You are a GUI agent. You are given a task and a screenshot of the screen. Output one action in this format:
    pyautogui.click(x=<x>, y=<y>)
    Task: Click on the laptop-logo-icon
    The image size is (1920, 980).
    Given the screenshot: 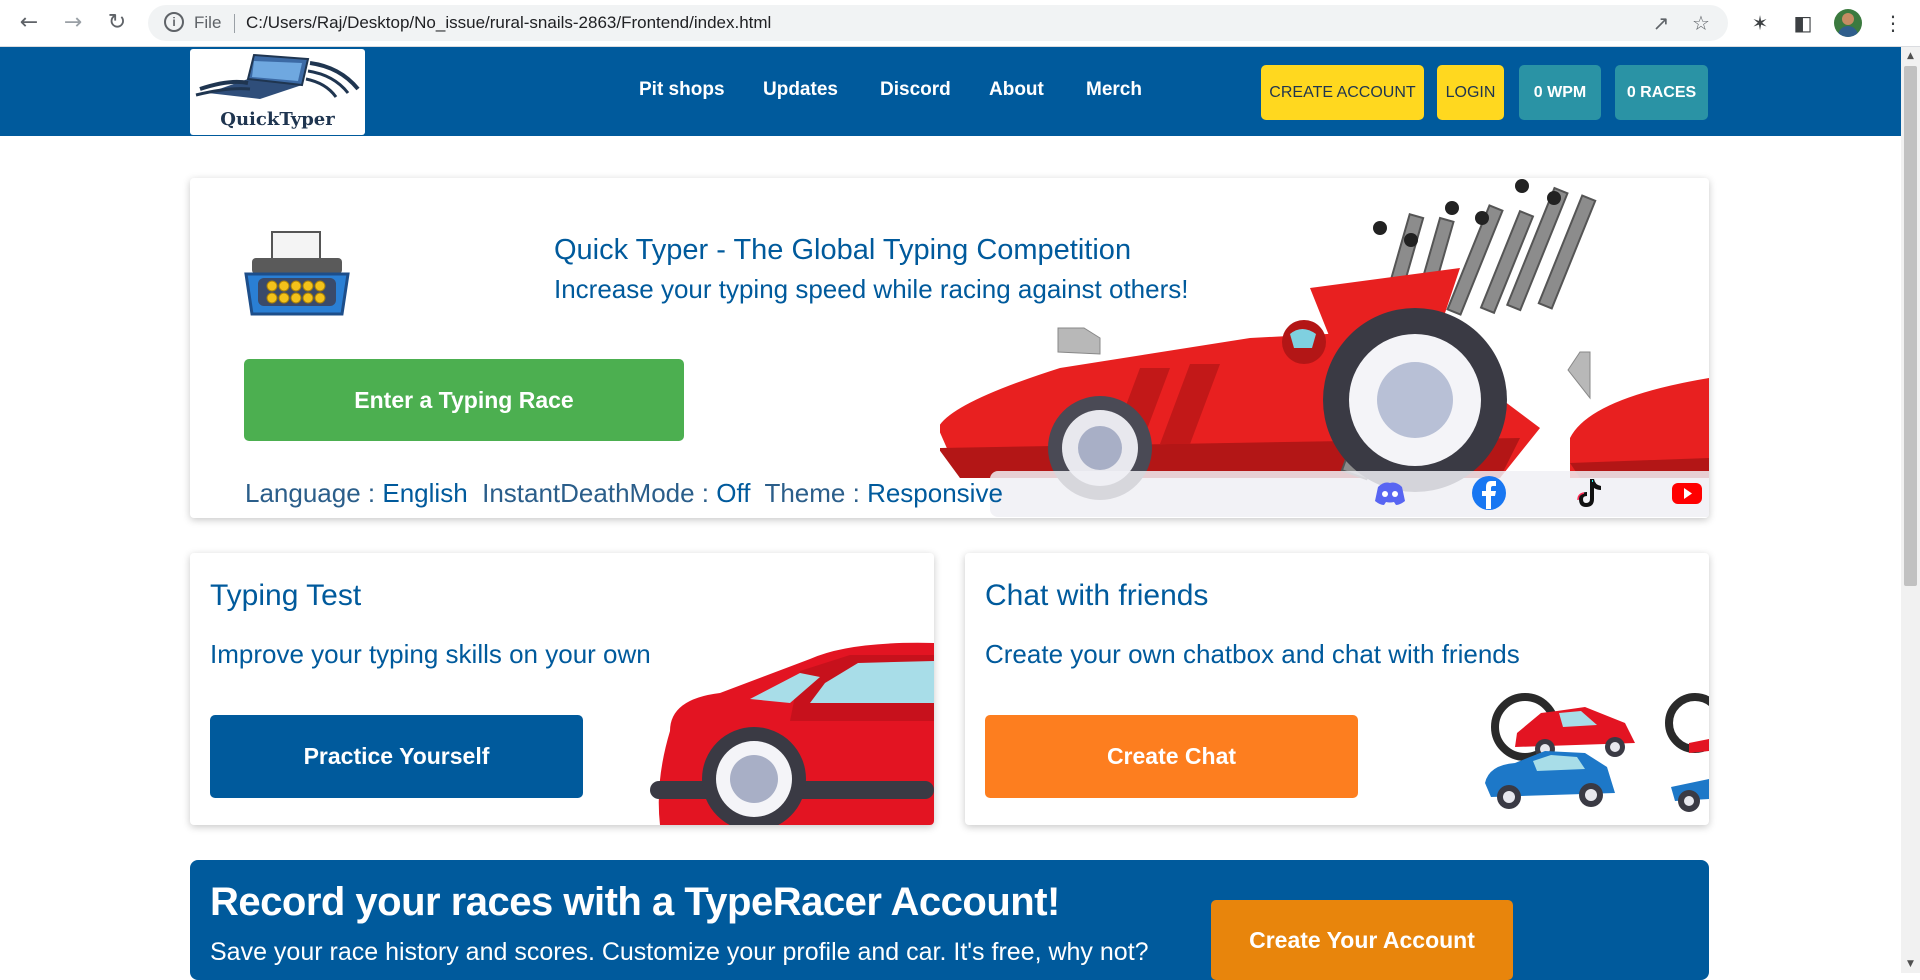 What is the action you would take?
    pyautogui.click(x=277, y=76)
    